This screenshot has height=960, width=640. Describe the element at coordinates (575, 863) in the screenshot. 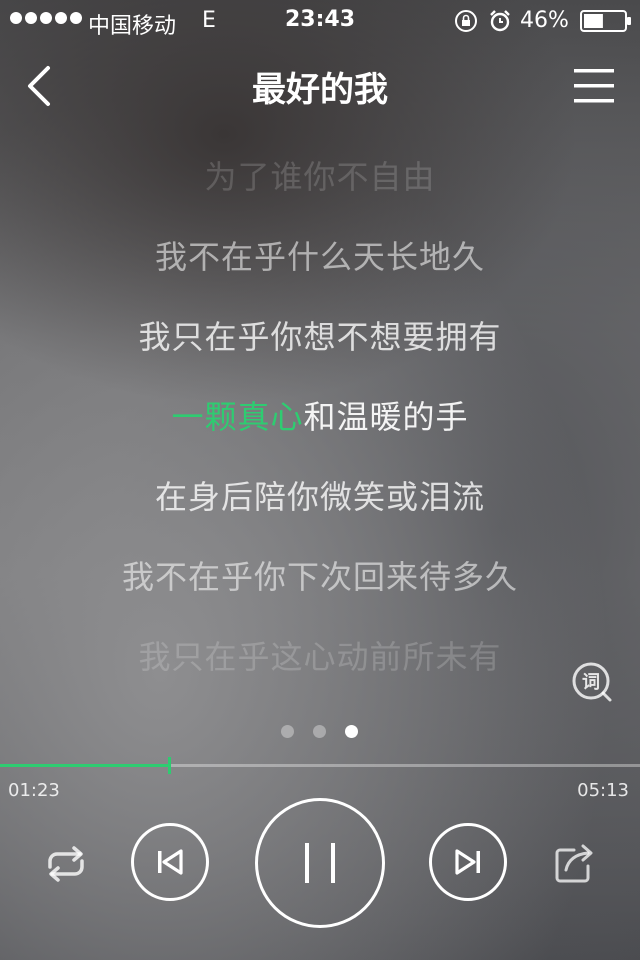

I see `share-icon` at that location.